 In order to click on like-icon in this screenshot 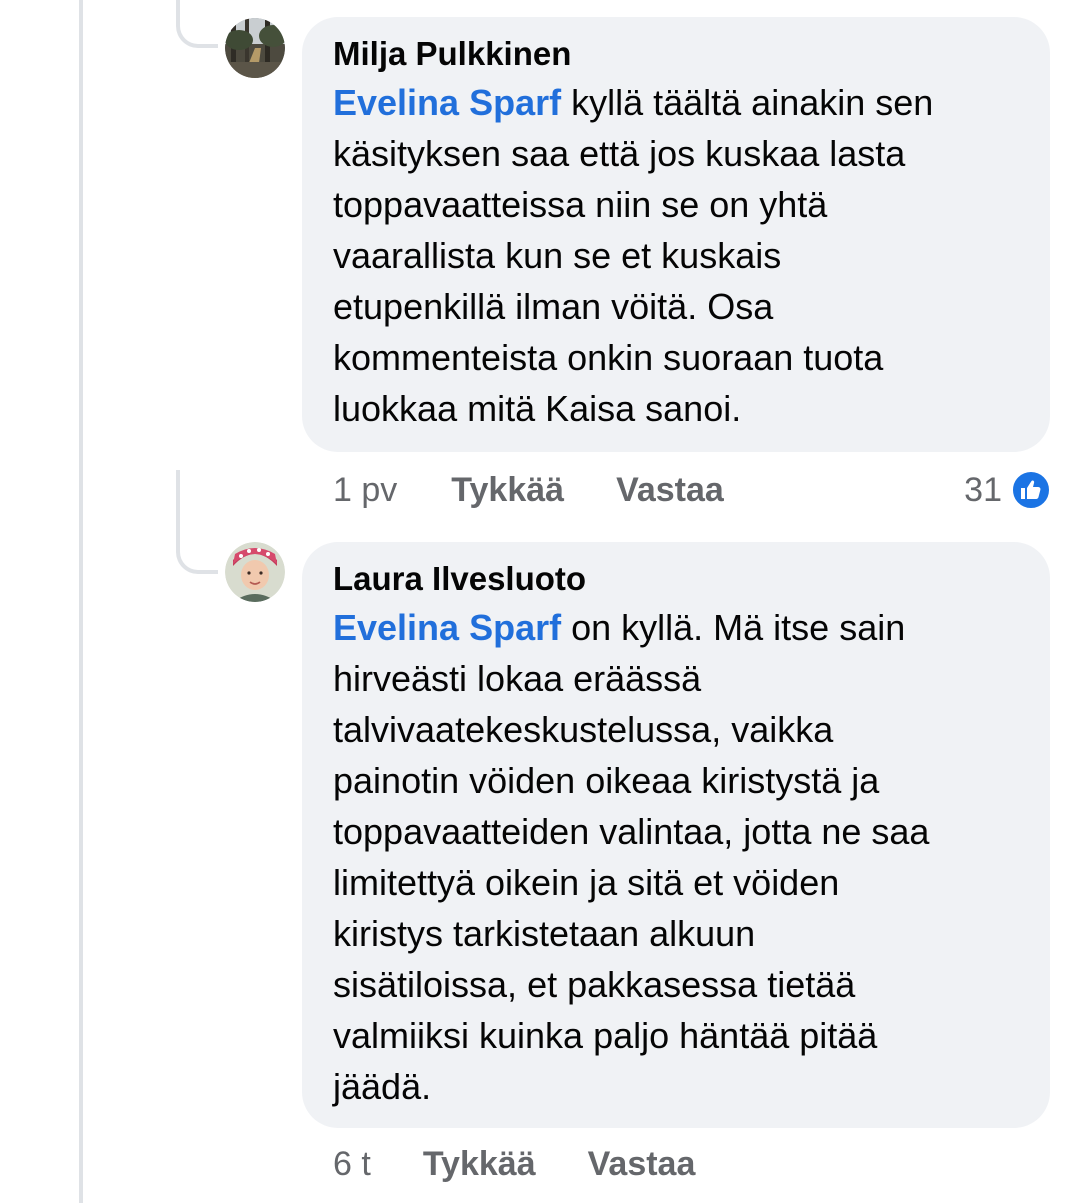, I will do `click(1031, 490)`.